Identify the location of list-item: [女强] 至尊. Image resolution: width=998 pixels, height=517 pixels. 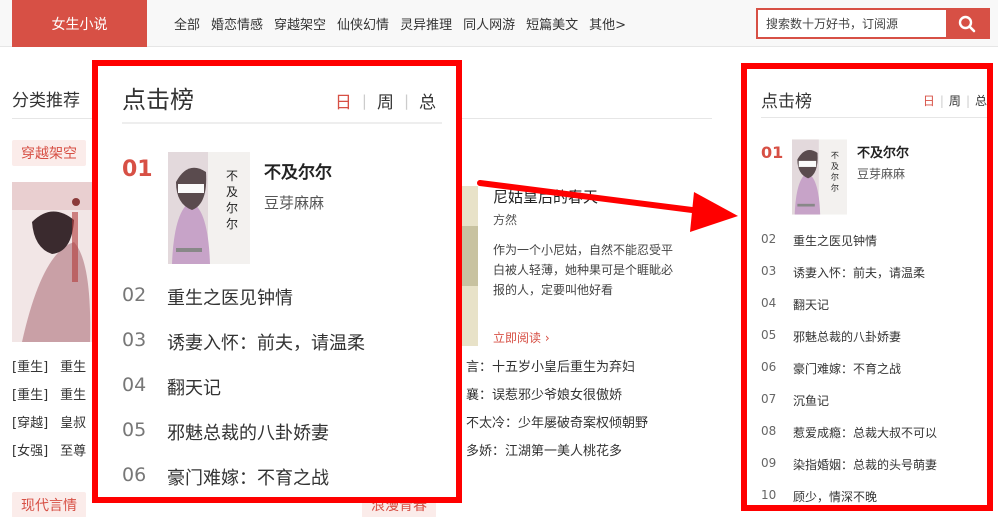
(49, 456).